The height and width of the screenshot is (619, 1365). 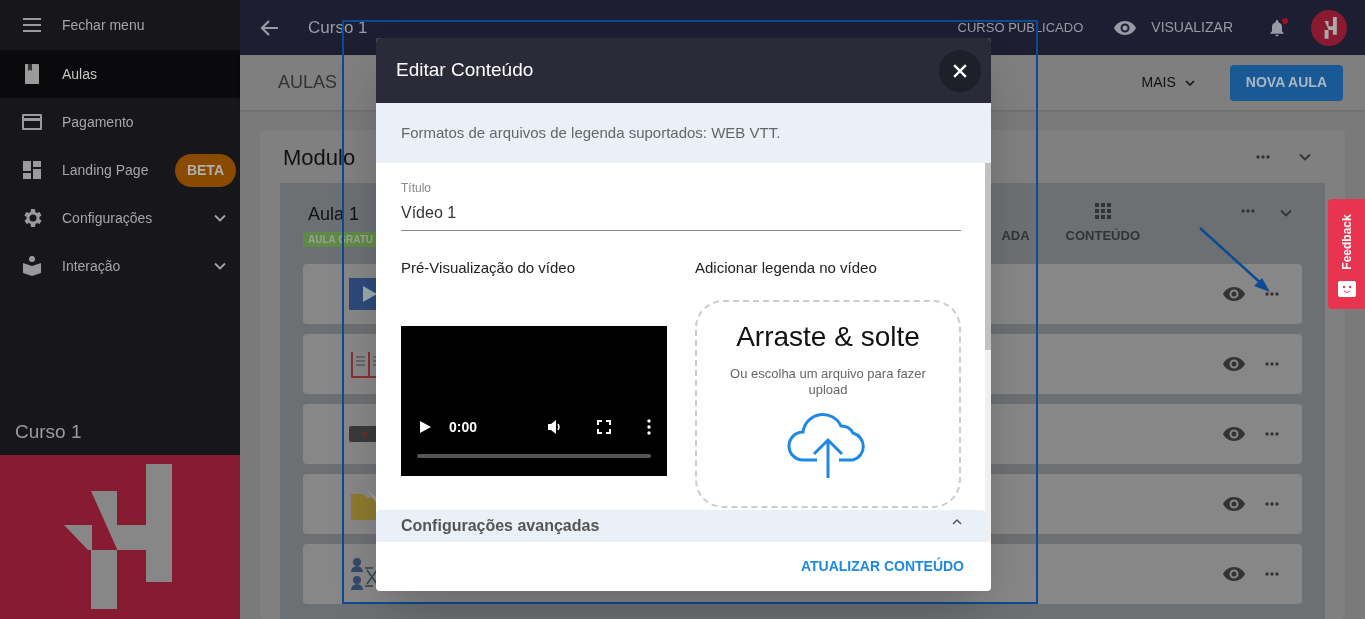 I want to click on sidebar-item-label: Landing Page, so click(x=106, y=170).